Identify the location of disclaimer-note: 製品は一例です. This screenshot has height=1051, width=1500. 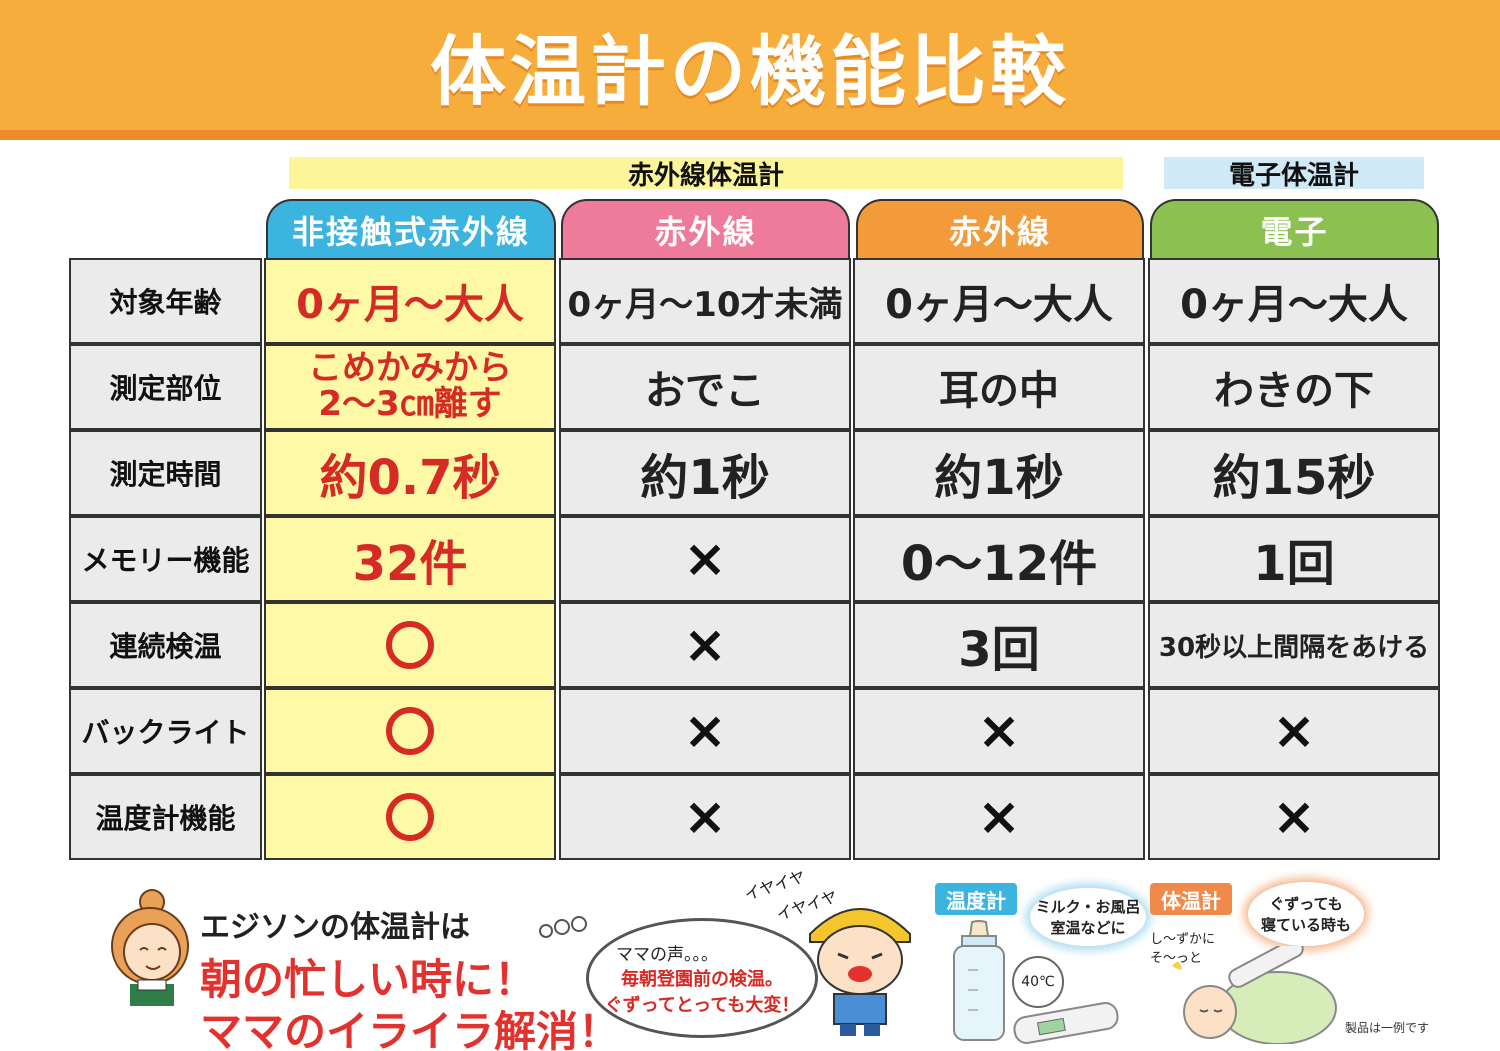
(1387, 1028).